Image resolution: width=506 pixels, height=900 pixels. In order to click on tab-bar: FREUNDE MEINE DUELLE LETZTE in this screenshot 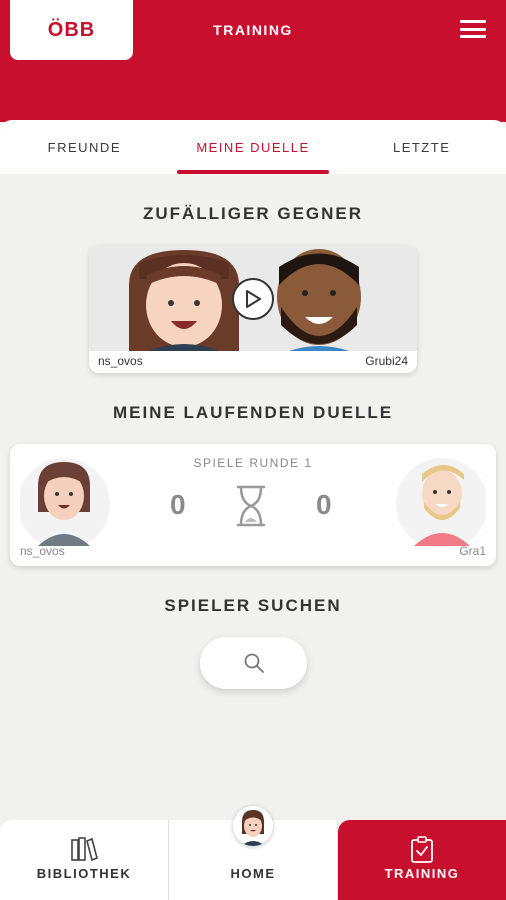, I will do `click(253, 147)`.